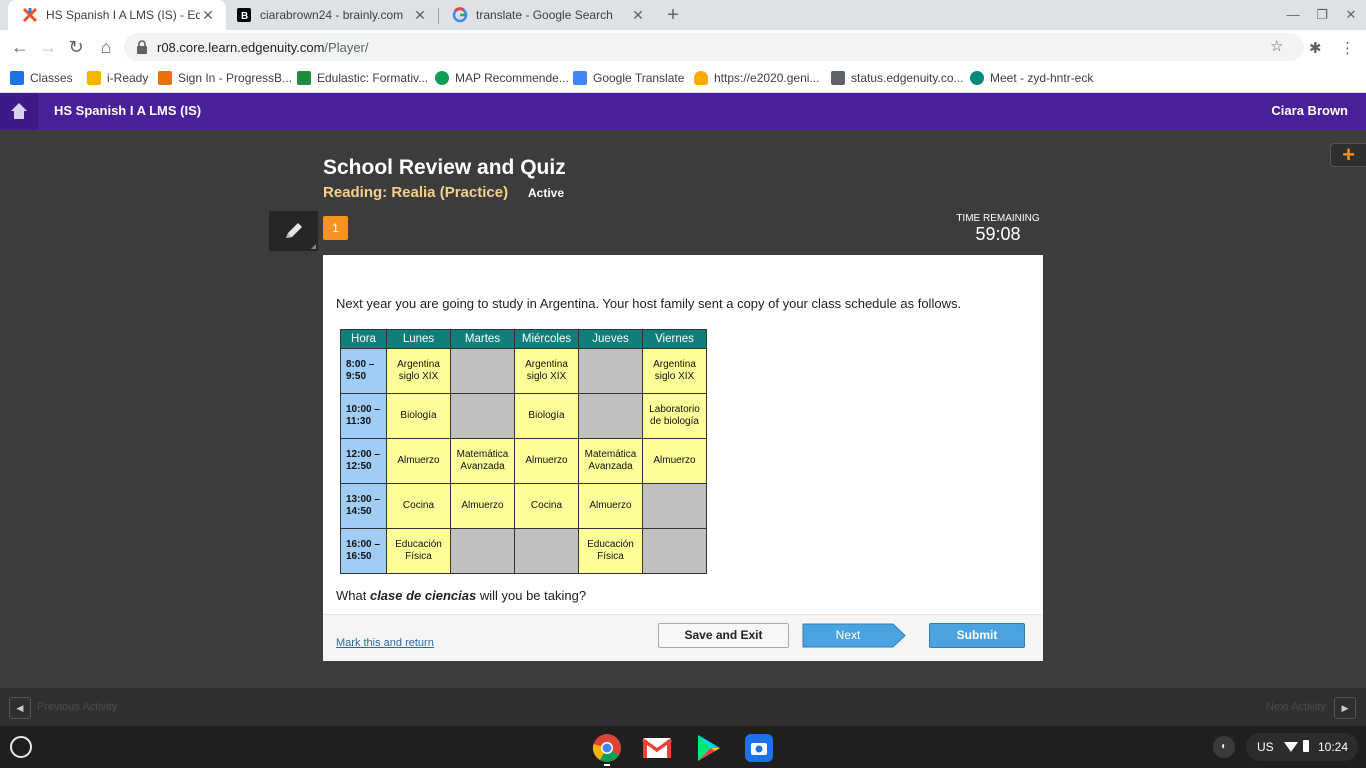 Image resolution: width=1366 pixels, height=768 pixels. Describe the element at coordinates (356, 376) in the screenshot. I see `time-line: 9:50` at that location.